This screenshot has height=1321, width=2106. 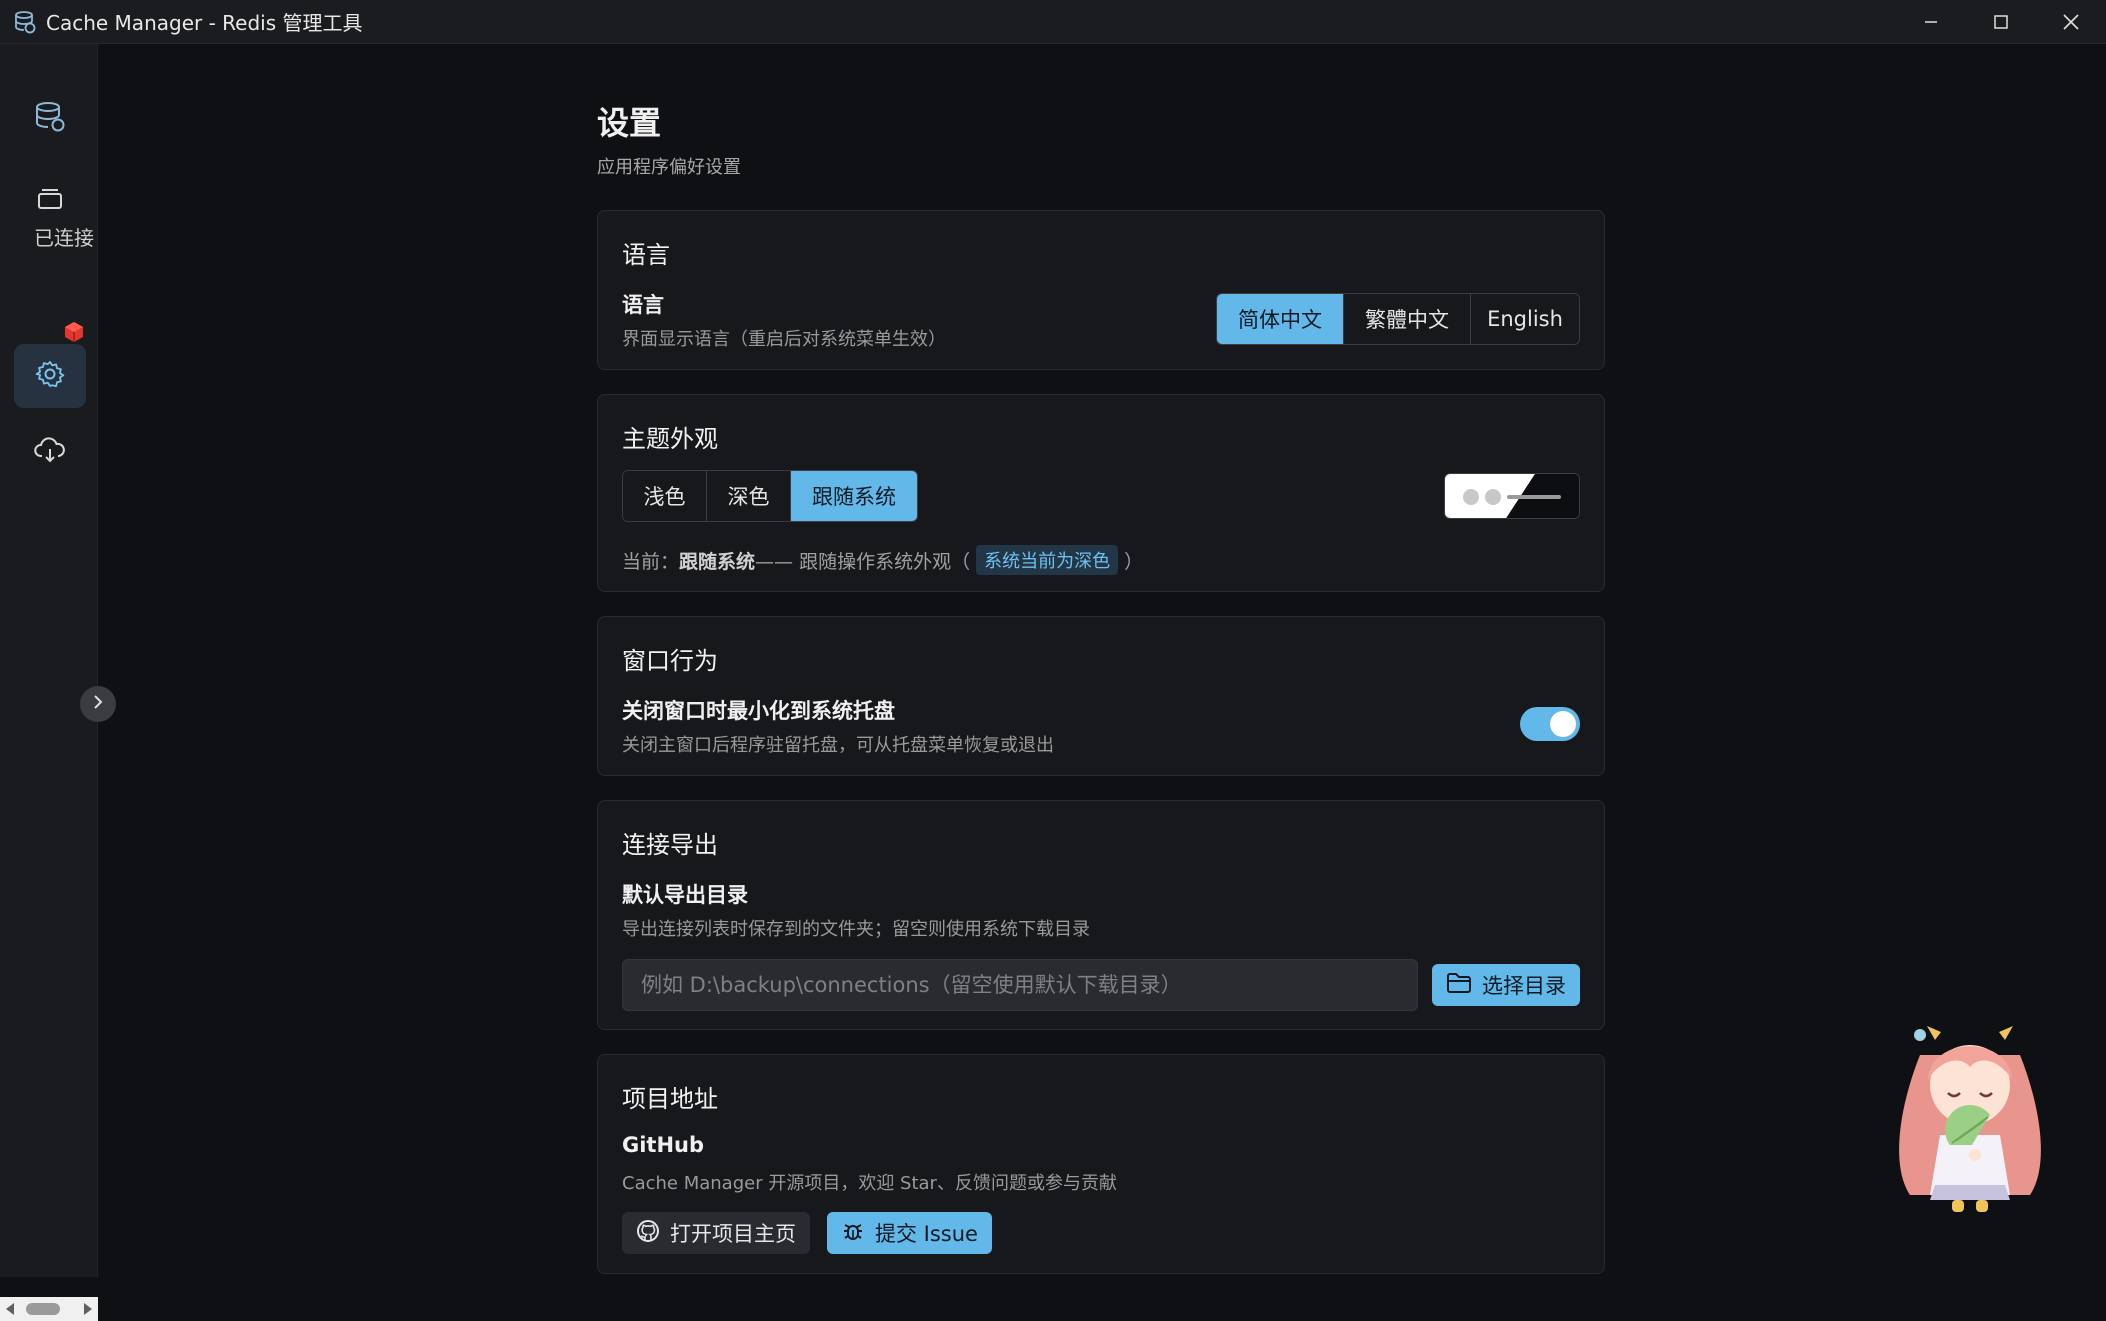 What do you see at coordinates (651, 561) in the screenshot?
I see `theme-current-prefix: 当前：` at bounding box center [651, 561].